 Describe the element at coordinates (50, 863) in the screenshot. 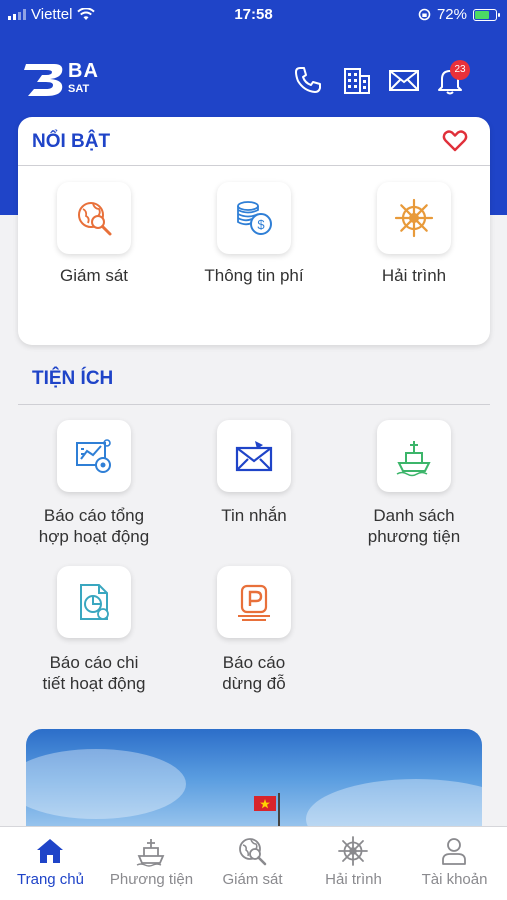

I see `tab-trang-chu: Trang chủ` at that location.